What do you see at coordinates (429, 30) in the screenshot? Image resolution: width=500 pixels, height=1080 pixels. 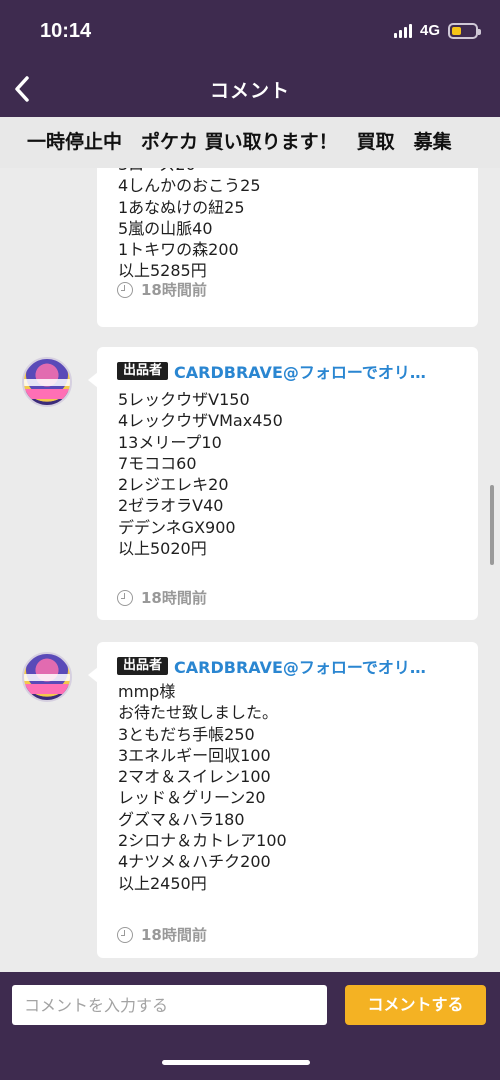 I see `network-label: 4G` at bounding box center [429, 30].